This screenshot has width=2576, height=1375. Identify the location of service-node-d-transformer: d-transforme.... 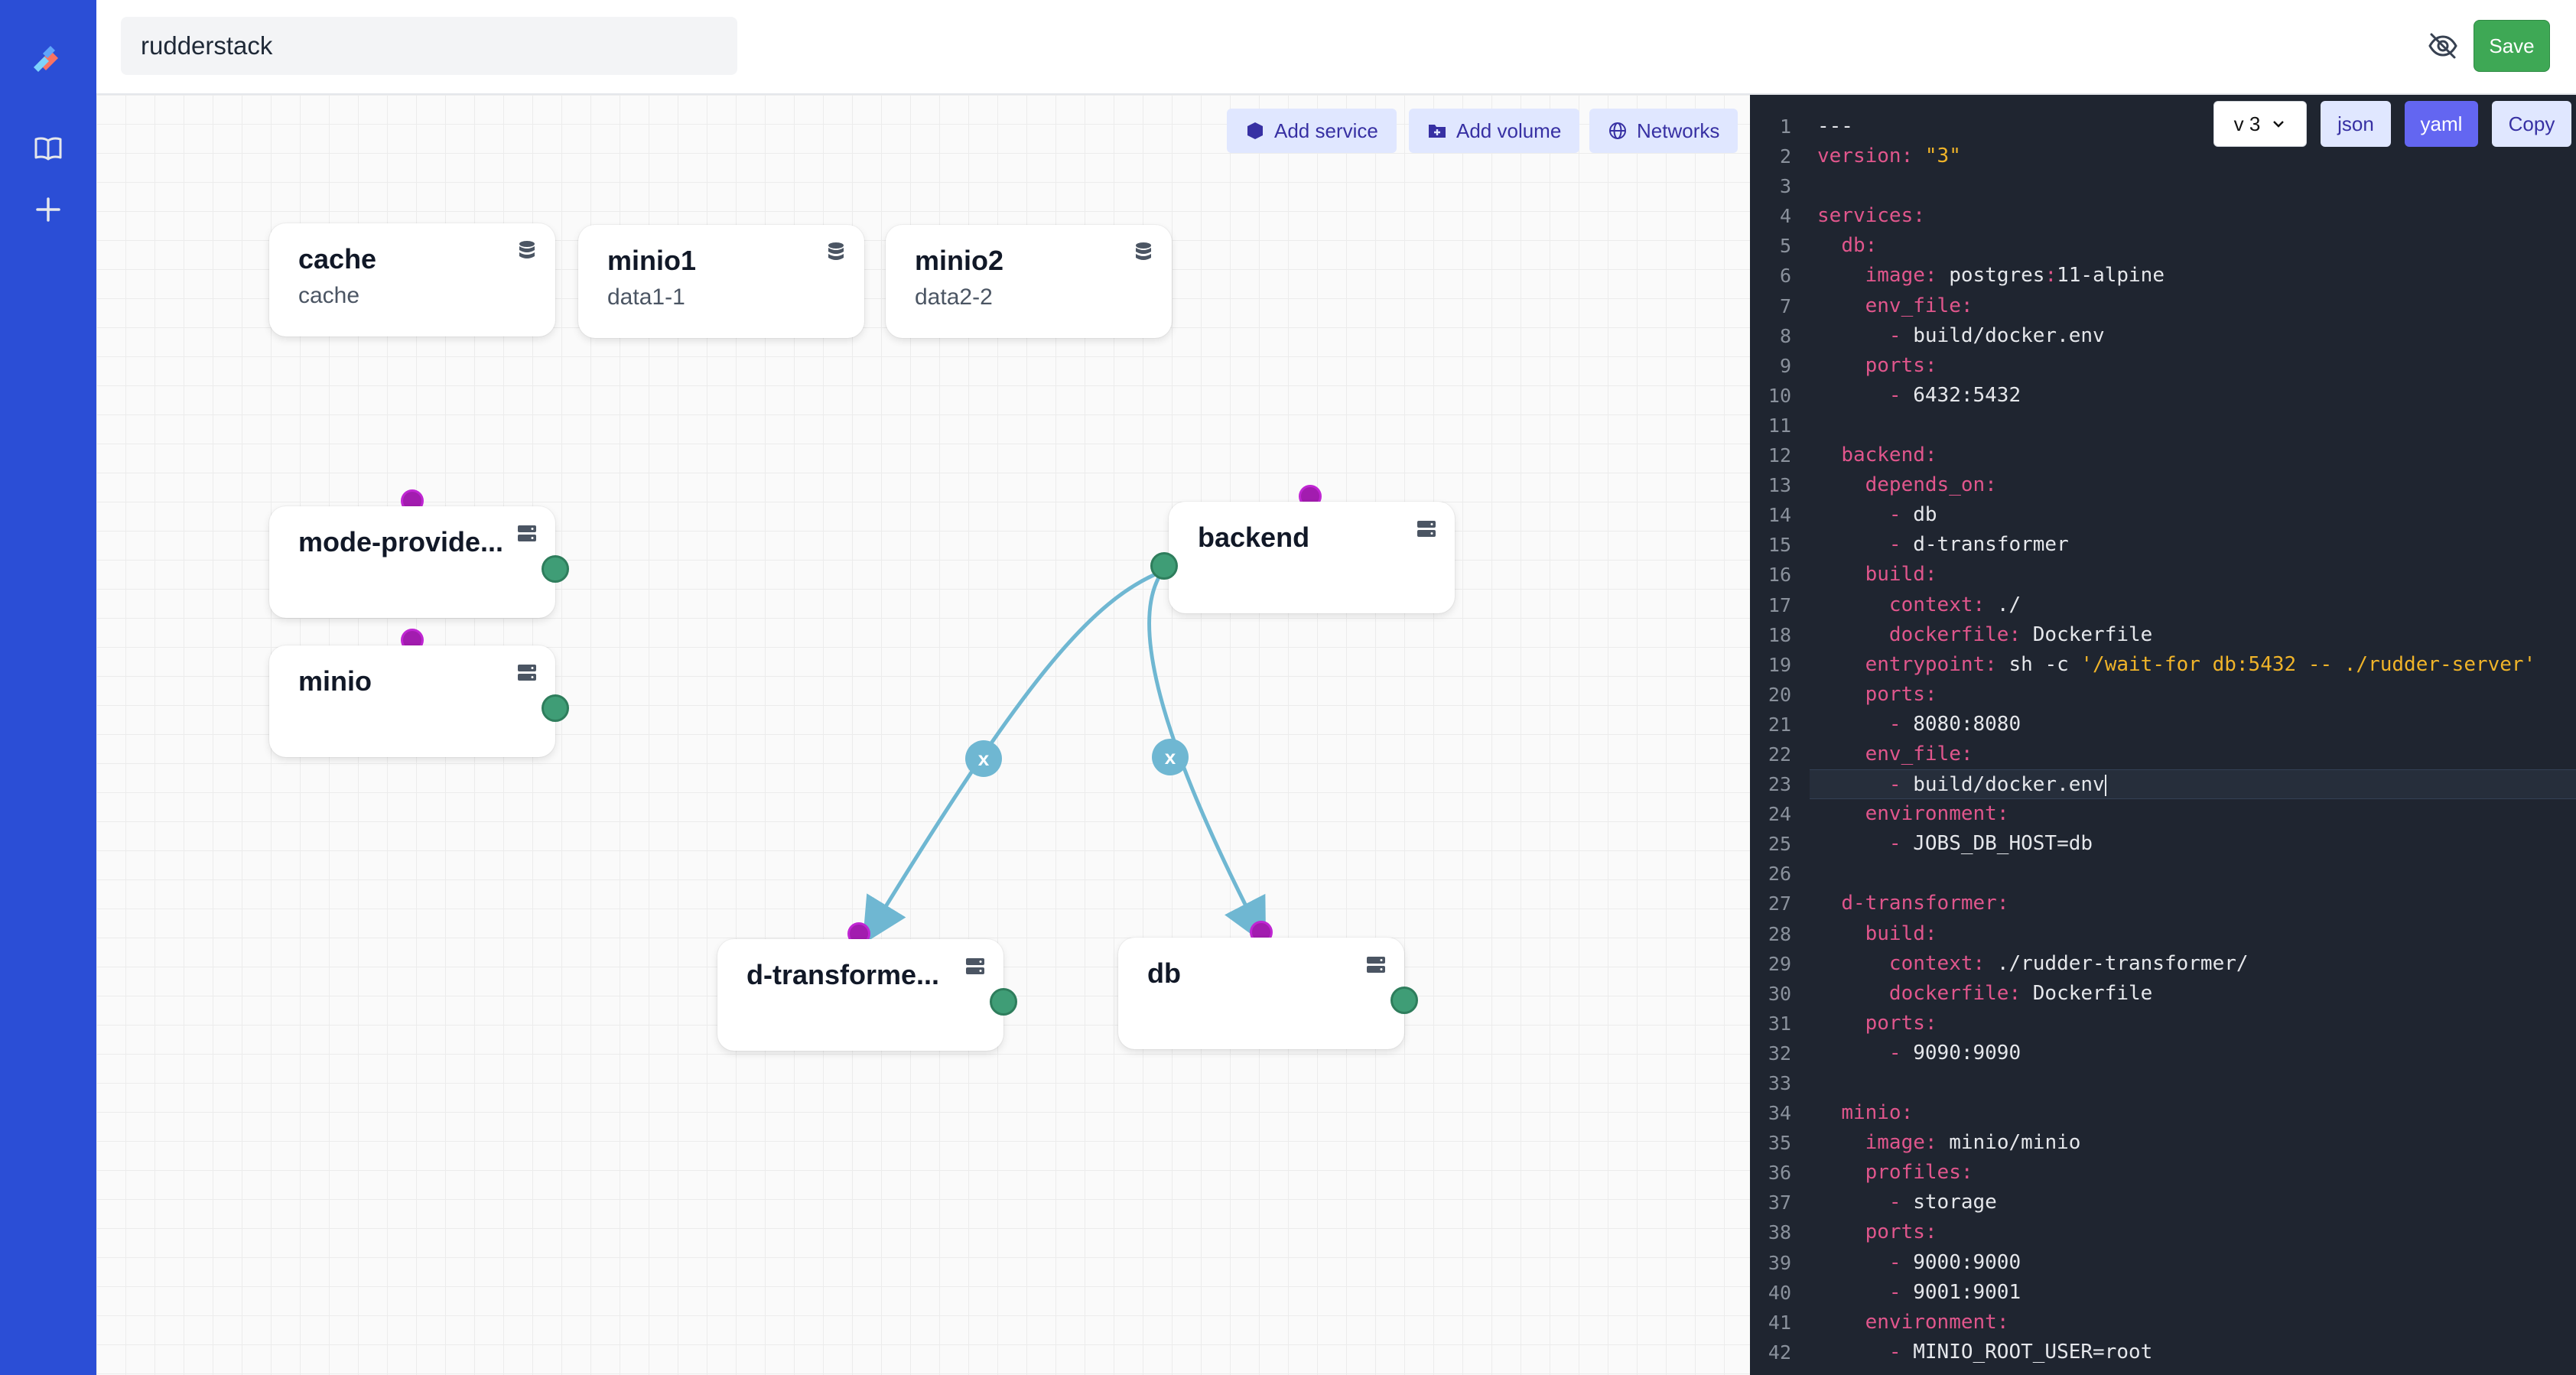
(860, 995).